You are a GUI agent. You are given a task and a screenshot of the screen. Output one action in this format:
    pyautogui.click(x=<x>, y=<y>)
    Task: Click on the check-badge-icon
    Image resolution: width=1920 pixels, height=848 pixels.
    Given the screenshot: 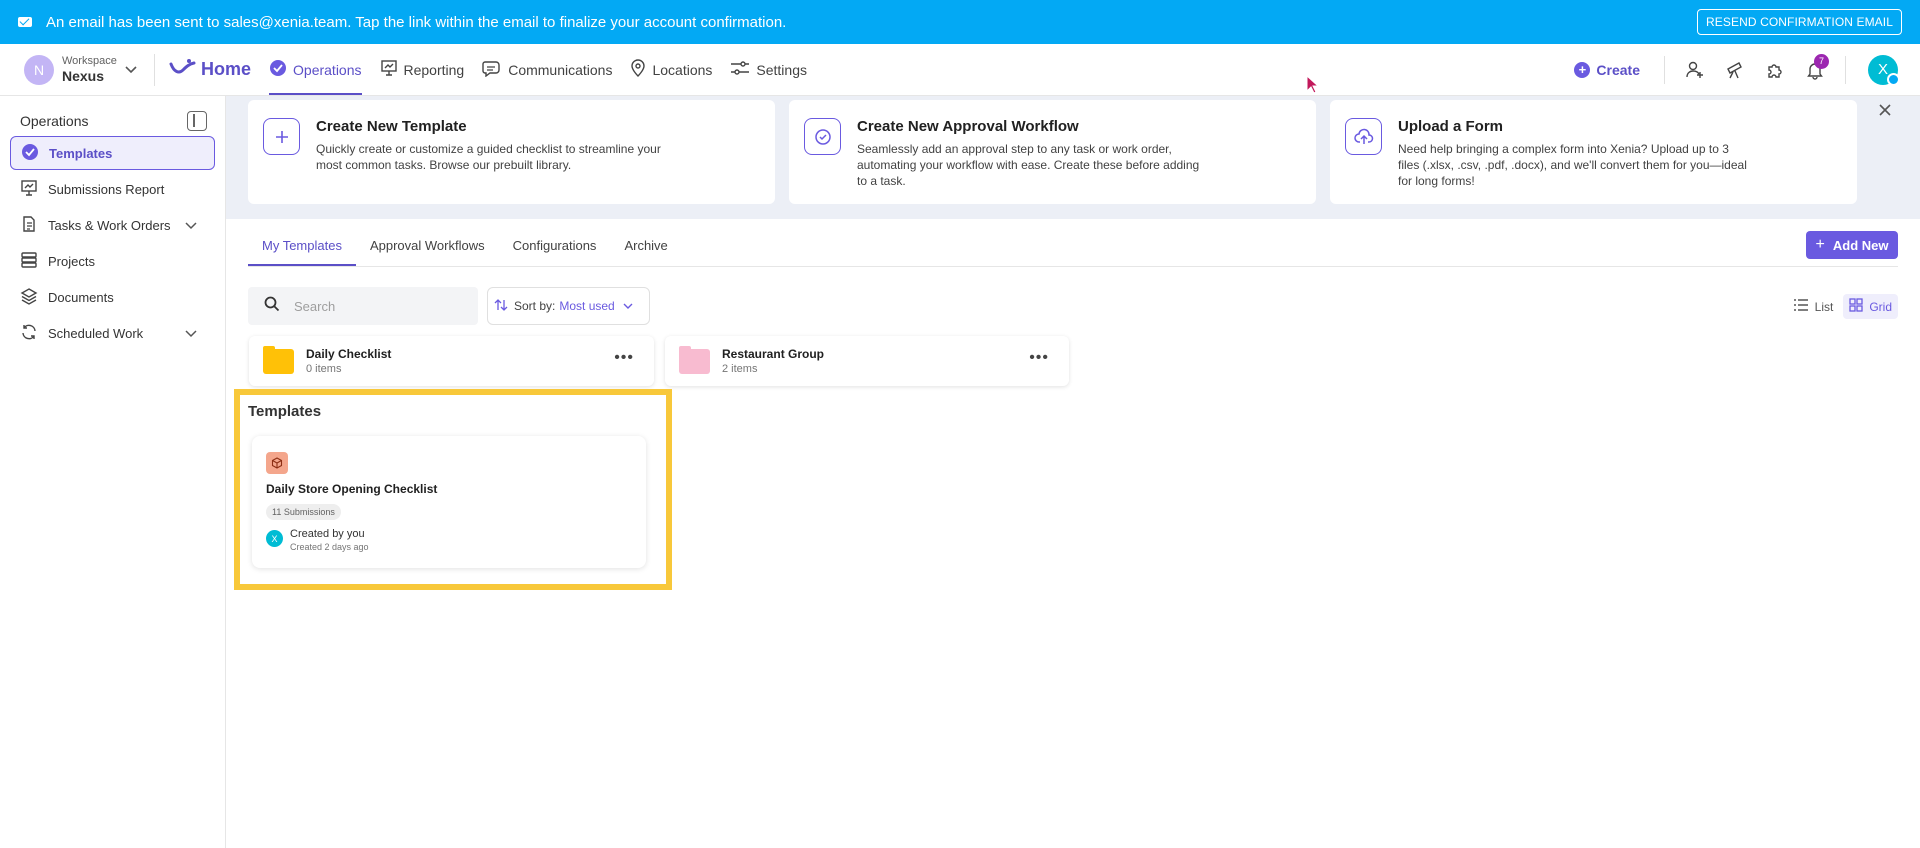 What is the action you would take?
    pyautogui.click(x=822, y=136)
    